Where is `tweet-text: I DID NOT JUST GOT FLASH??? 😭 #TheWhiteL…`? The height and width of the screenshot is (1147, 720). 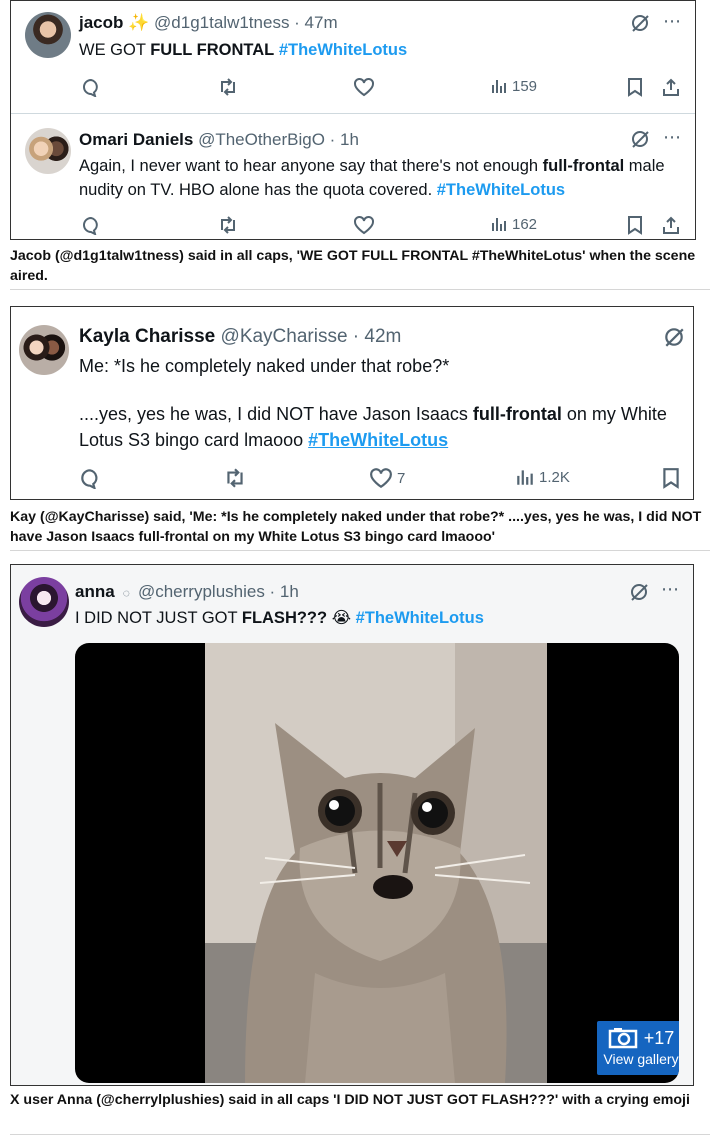 tweet-text: I DID NOT JUST GOT FLASH??? 😭 #TheWhiteL… is located at coordinates (279, 618).